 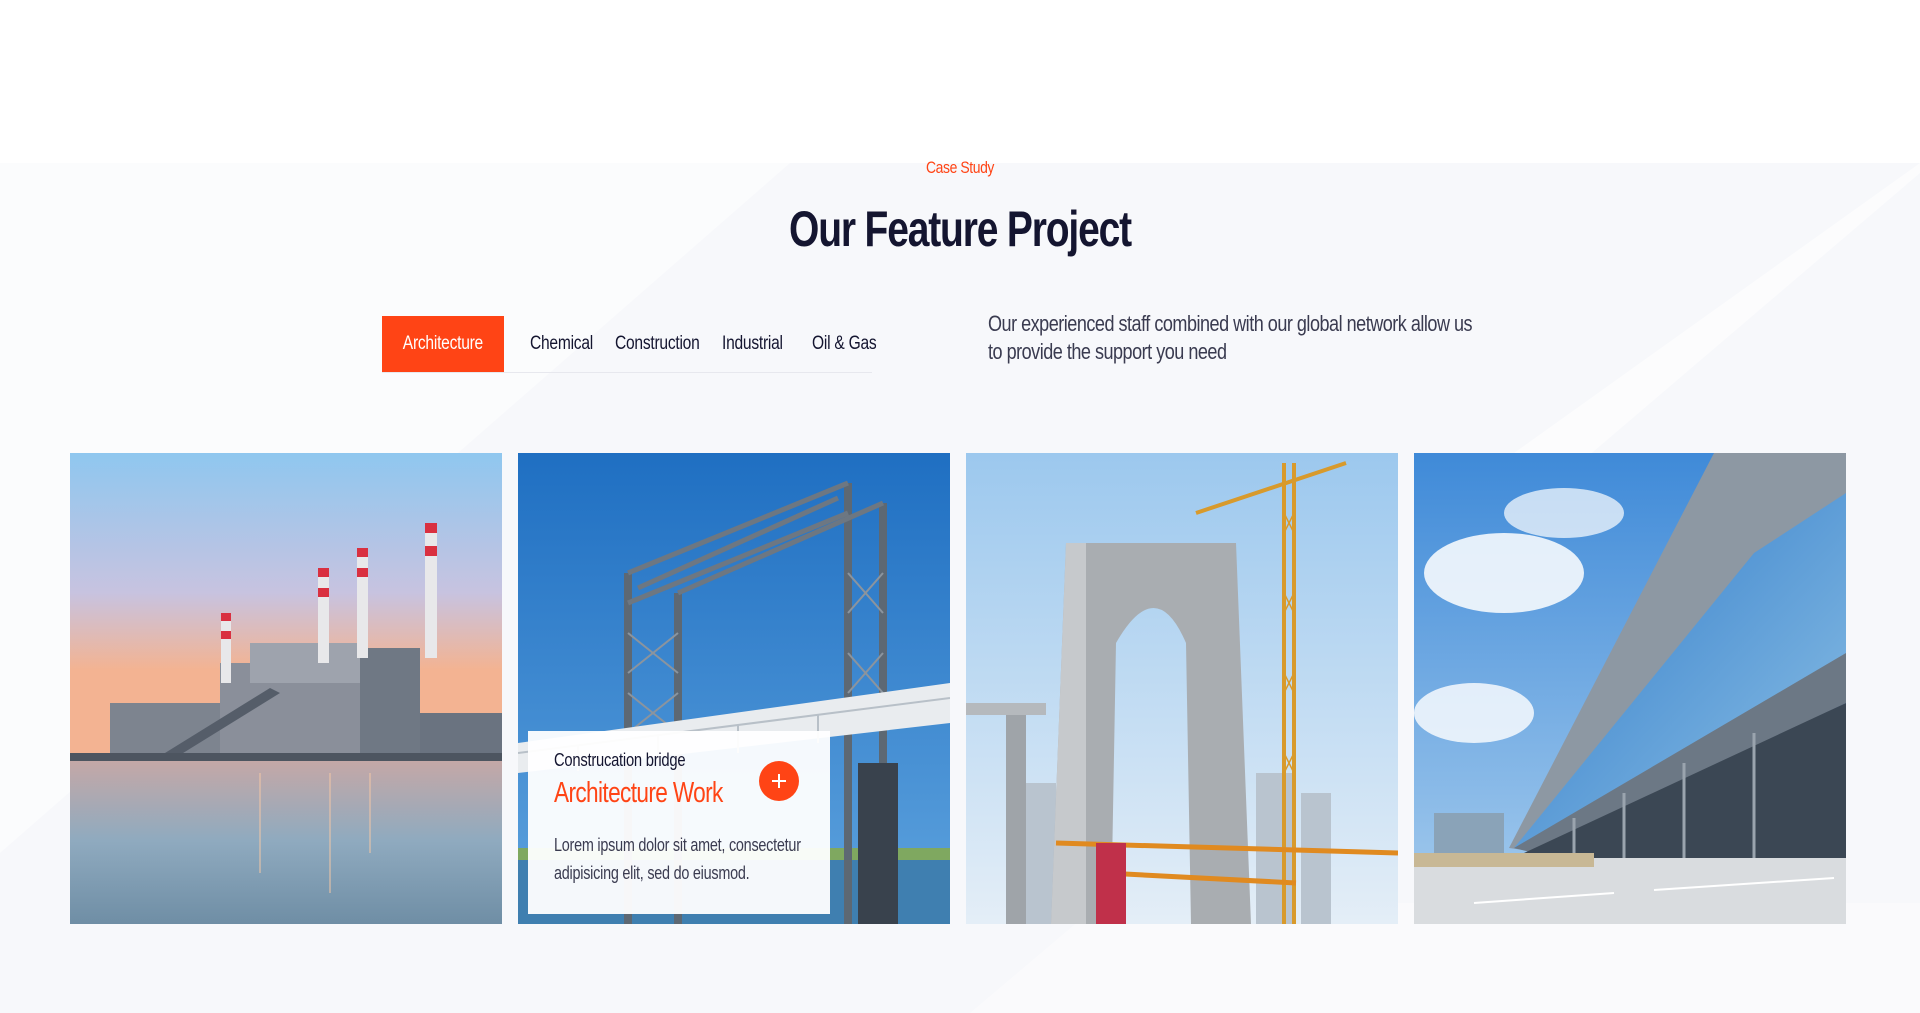 What do you see at coordinates (443, 344) in the screenshot?
I see `tab-architecture: Architecture` at bounding box center [443, 344].